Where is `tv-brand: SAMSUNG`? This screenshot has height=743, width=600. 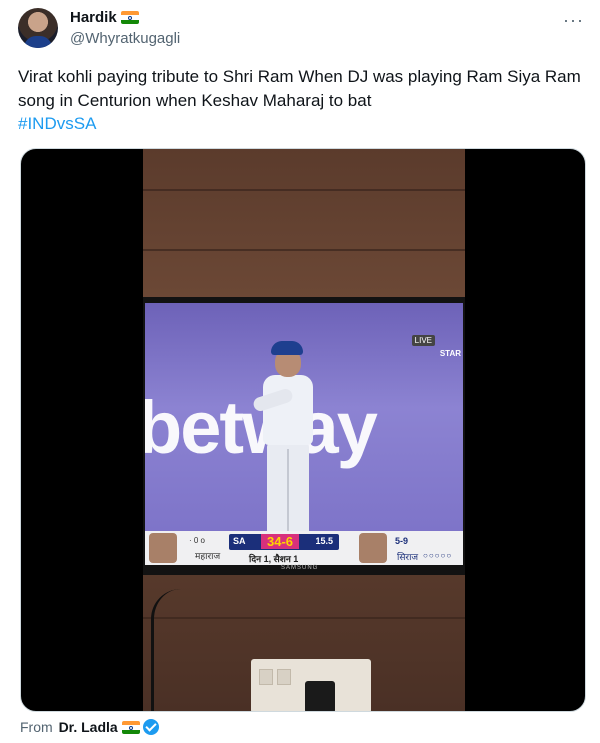
tv-brand: SAMSUNG is located at coordinates (300, 568).